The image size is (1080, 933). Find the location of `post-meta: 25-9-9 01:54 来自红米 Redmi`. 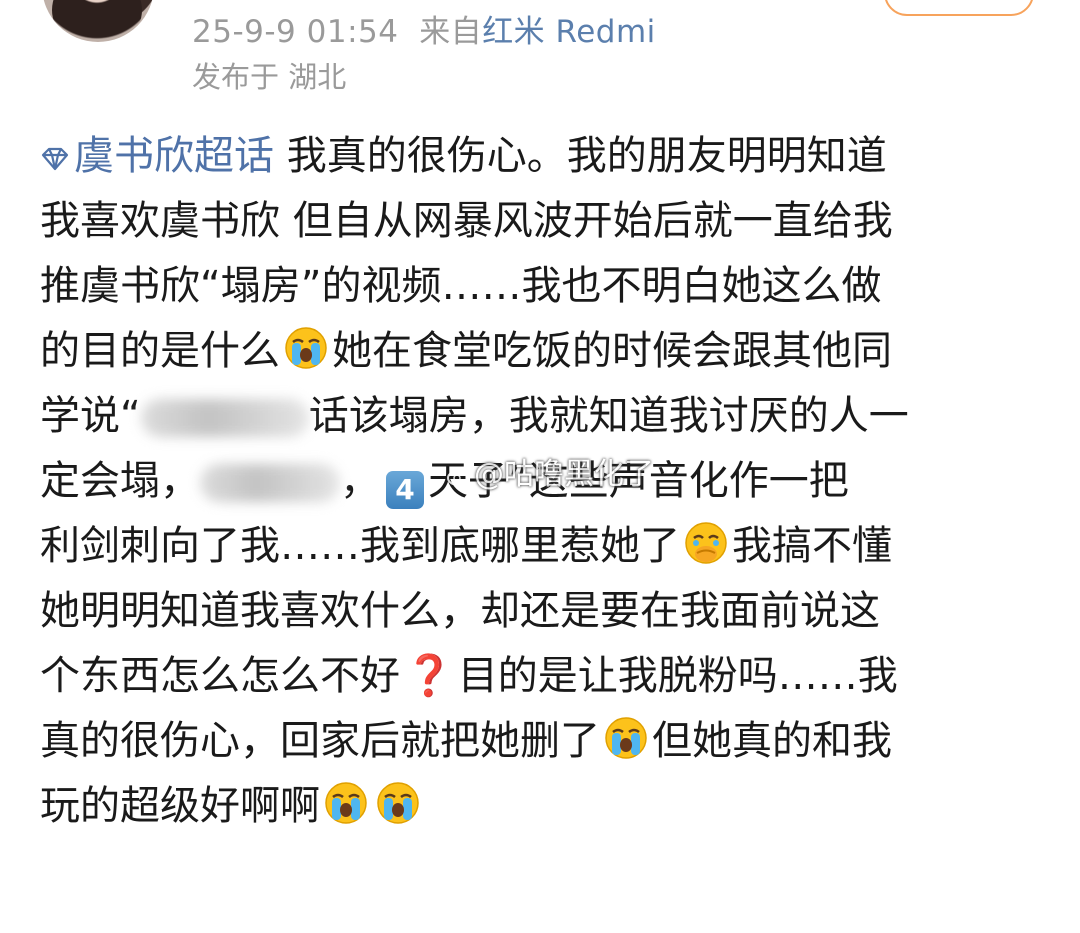

post-meta: 25-9-9 01:54 来自红米 Redmi is located at coordinates (424, 28).